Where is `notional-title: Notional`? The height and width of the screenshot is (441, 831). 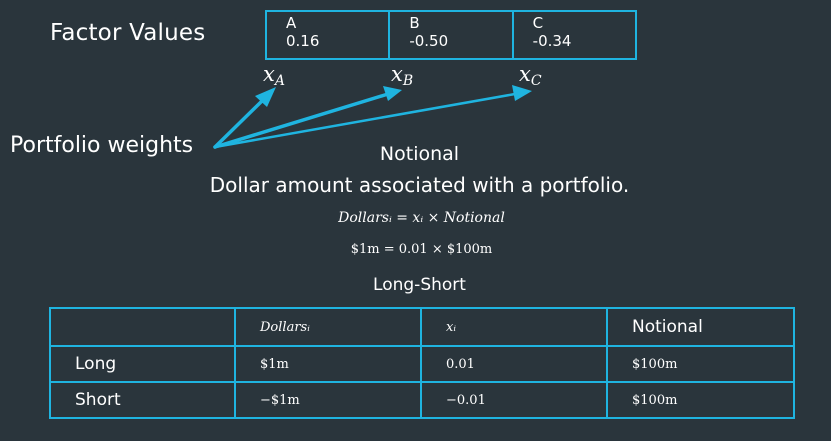 notional-title: Notional is located at coordinates (419, 154).